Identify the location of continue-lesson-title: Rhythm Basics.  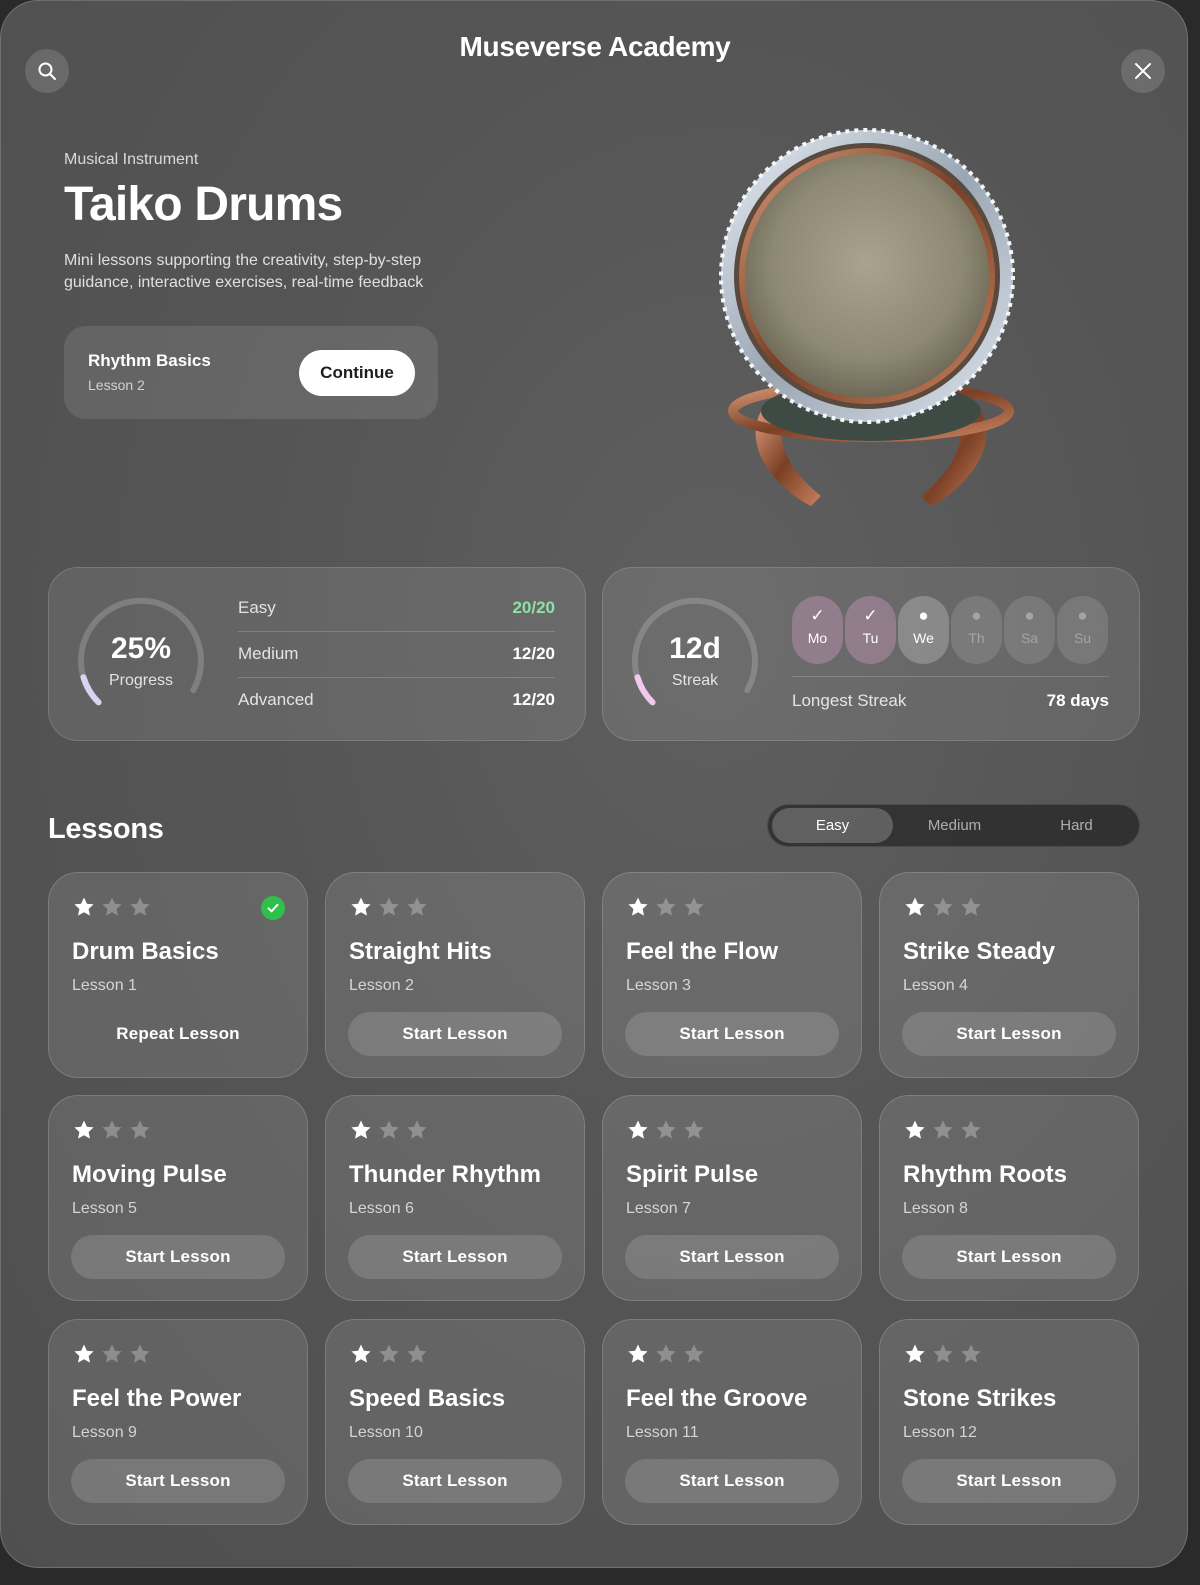
(149, 360).